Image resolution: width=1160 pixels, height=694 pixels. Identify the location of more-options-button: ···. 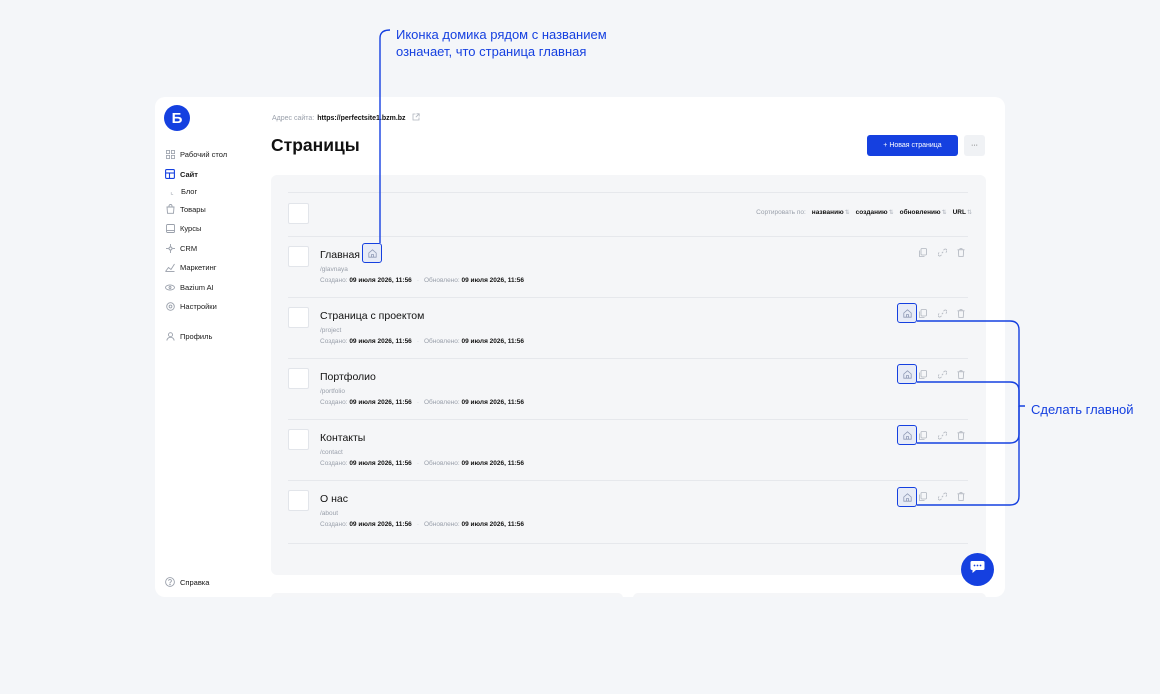
(974, 145).